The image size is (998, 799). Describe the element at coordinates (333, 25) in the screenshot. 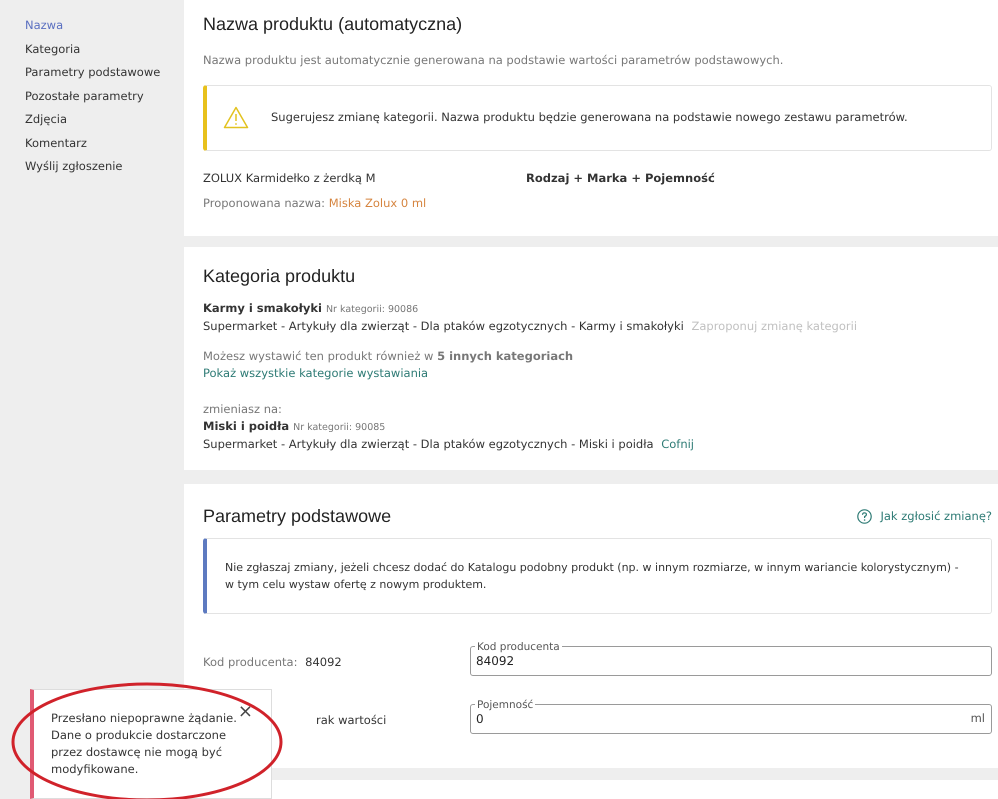

I see `section-title: Nazwa produktu (automatyczna)` at that location.